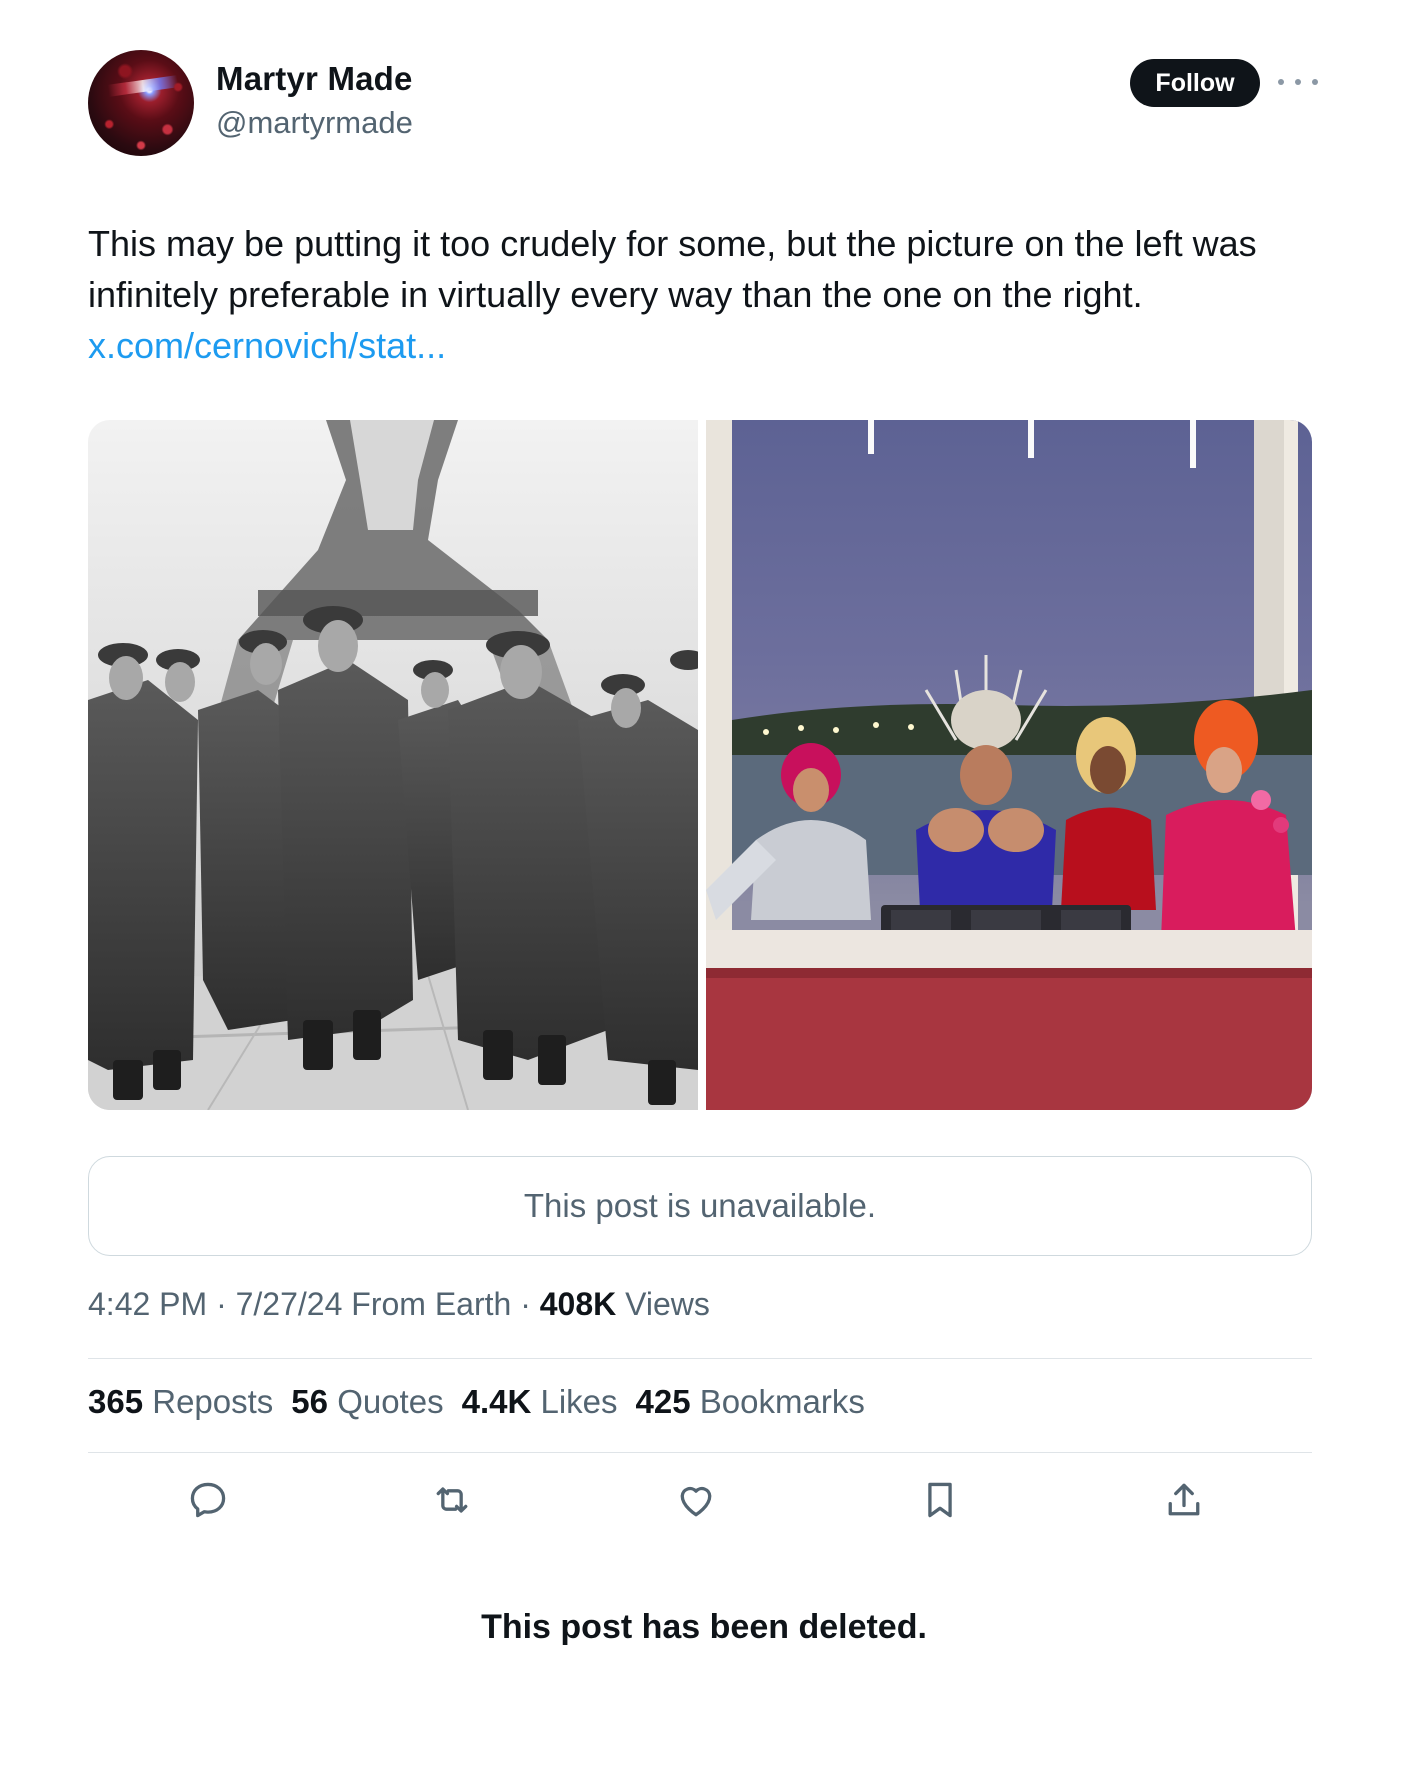  What do you see at coordinates (667, 1304) in the screenshot?
I see `views-label: Views` at bounding box center [667, 1304].